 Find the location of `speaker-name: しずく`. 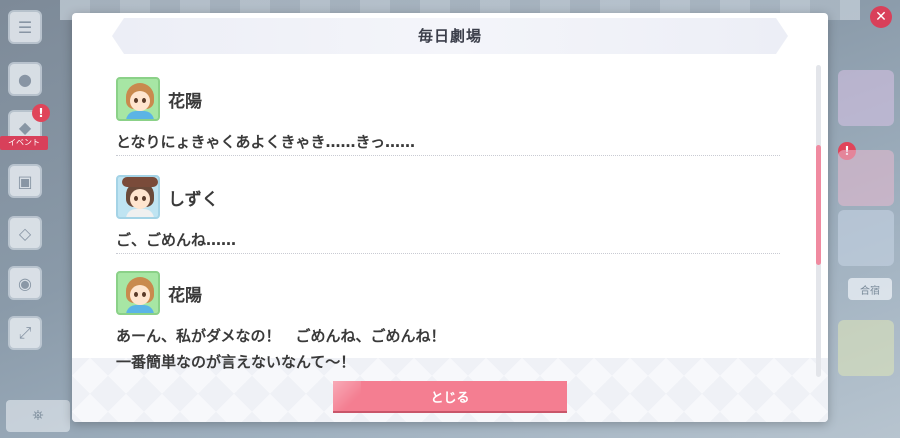

speaker-name: しずく is located at coordinates (193, 199).